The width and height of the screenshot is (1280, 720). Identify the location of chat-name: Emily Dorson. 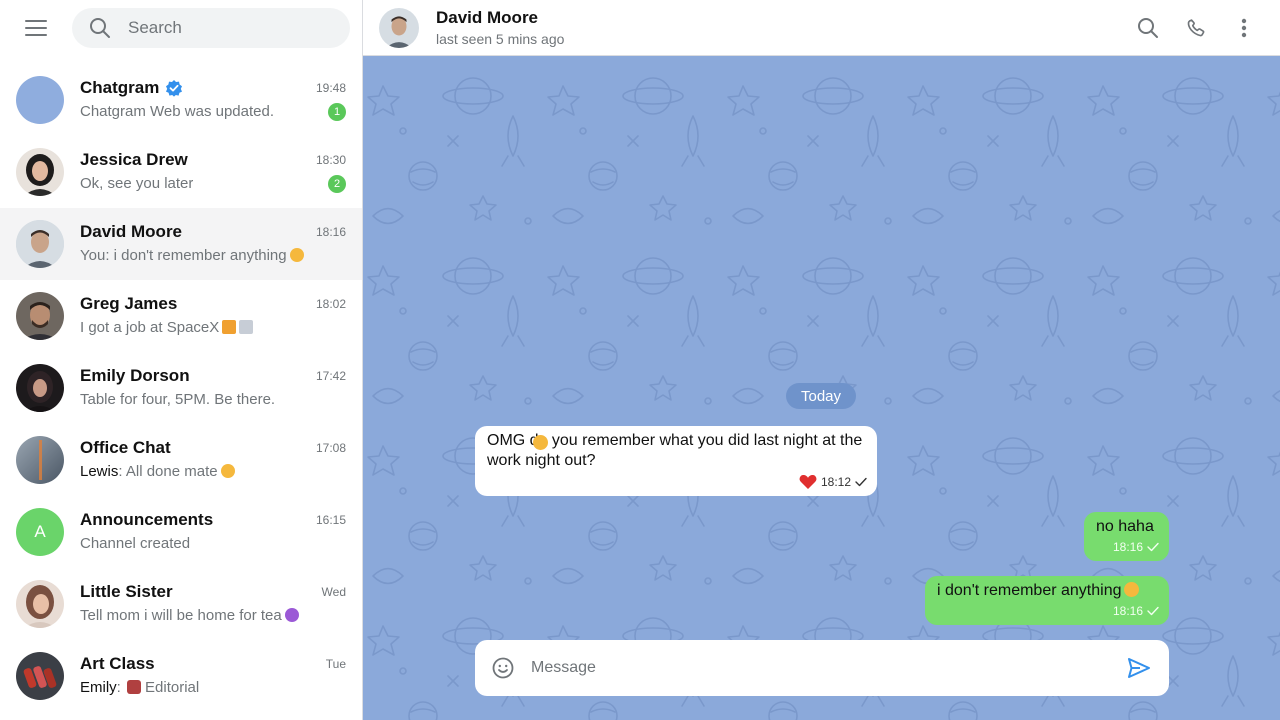
(135, 375).